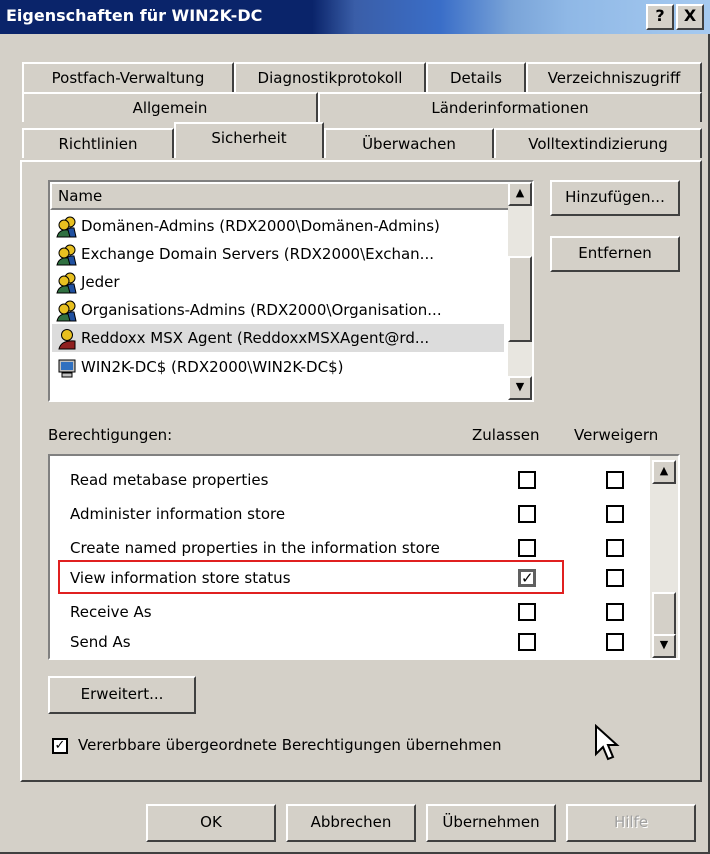 This screenshot has height=854, width=710. What do you see at coordinates (249, 140) in the screenshot?
I see `tab-sicherheit: Sicherheit` at bounding box center [249, 140].